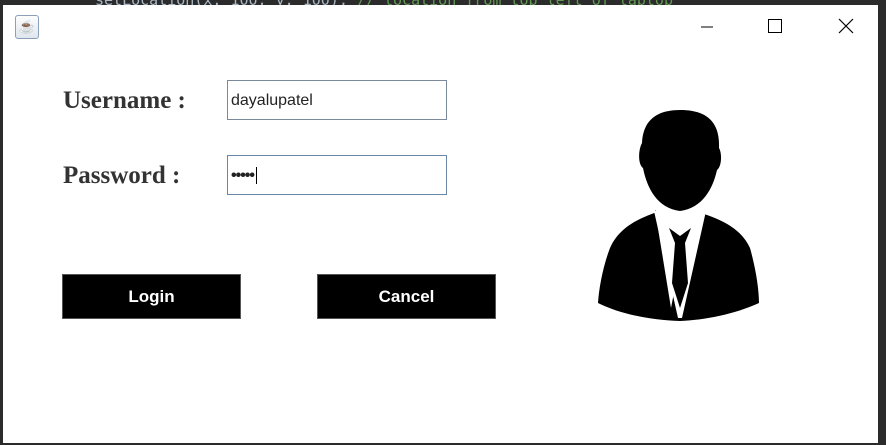  I want to click on close-button, so click(846, 26).